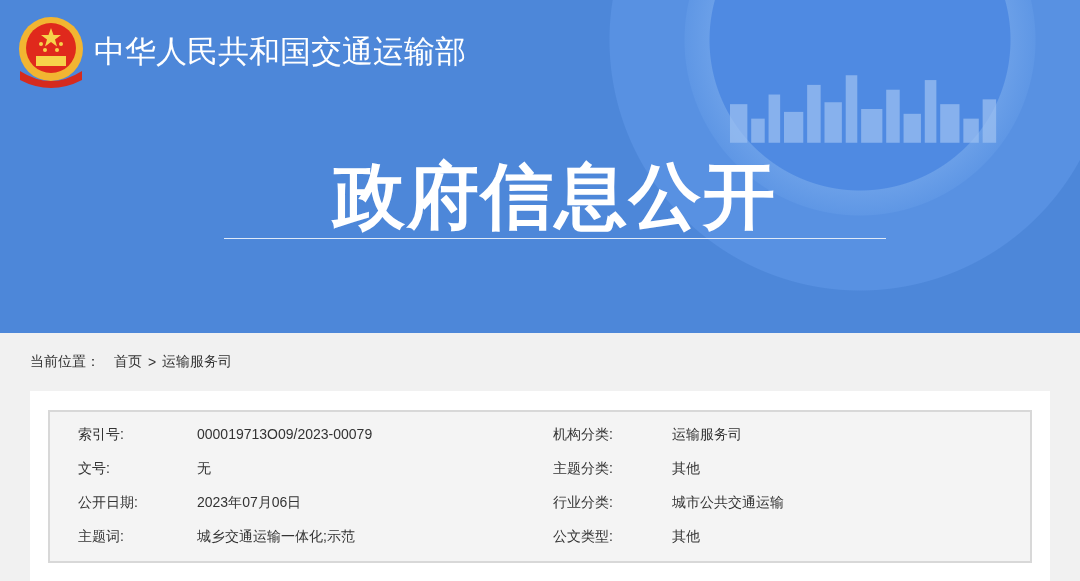  What do you see at coordinates (51, 52) in the screenshot?
I see `emblem-icon` at bounding box center [51, 52].